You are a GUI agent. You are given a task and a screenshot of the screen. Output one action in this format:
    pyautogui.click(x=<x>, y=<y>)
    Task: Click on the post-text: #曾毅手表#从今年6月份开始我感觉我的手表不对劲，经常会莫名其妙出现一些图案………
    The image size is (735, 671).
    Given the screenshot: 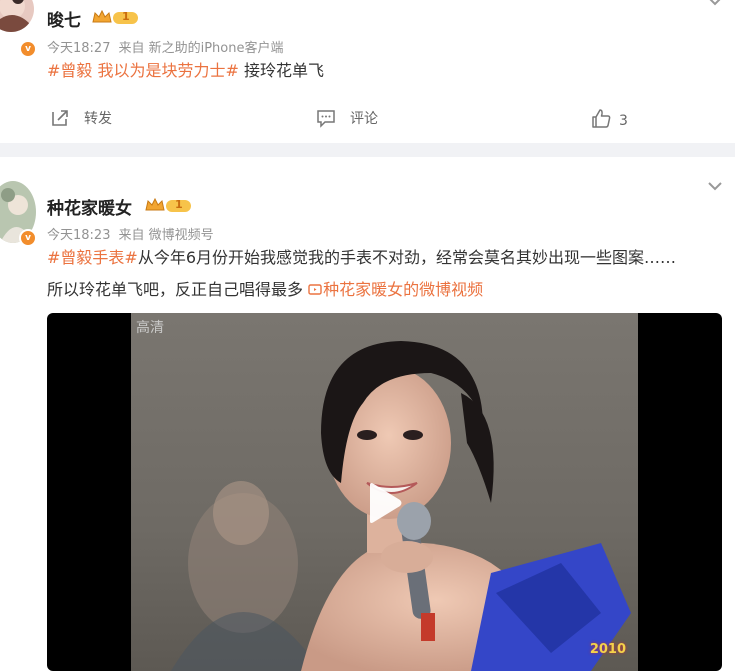 What is the action you would take?
    pyautogui.click(x=367, y=274)
    